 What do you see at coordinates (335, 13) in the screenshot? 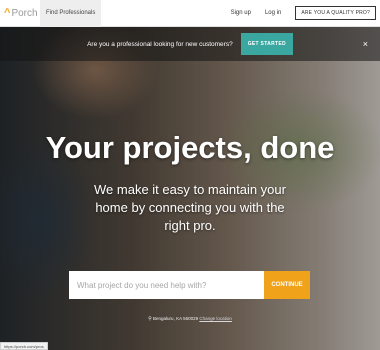
I see `quality-pro-button: ARE YOU A QUALITY PRO?` at bounding box center [335, 13].